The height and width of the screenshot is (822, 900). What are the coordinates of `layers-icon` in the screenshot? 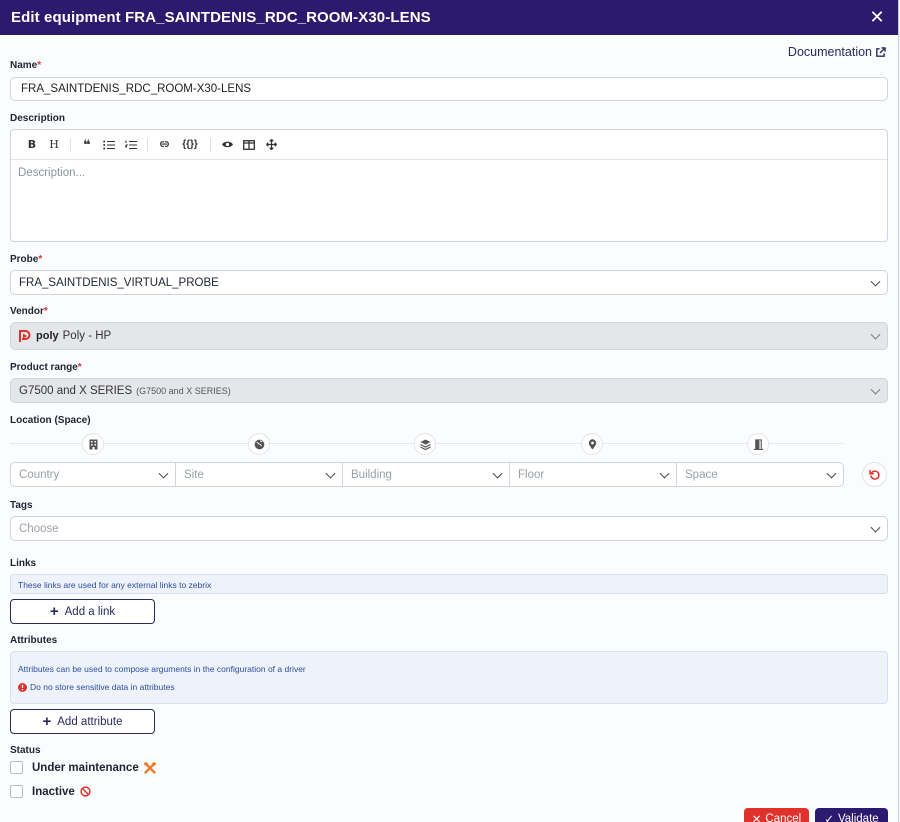 It's located at (425, 444).